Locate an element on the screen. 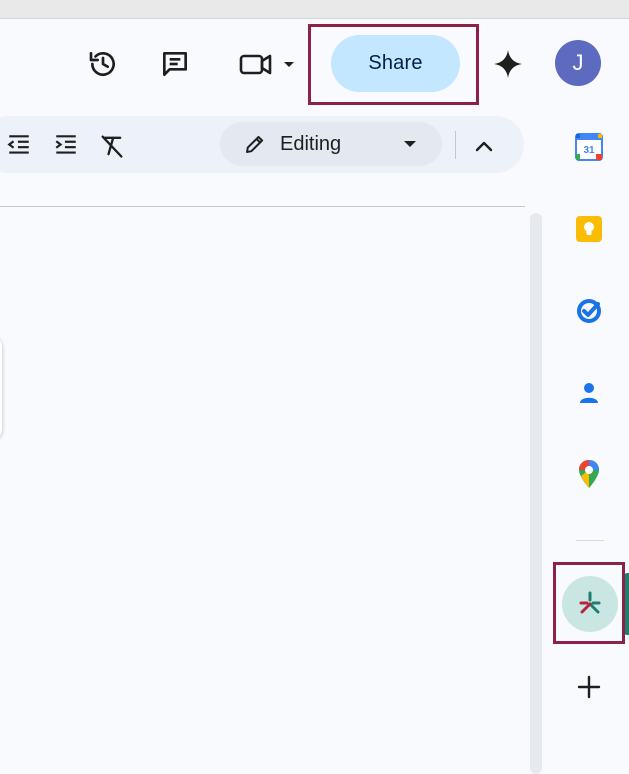  calendar-icon: 31 is located at coordinates (589, 147).